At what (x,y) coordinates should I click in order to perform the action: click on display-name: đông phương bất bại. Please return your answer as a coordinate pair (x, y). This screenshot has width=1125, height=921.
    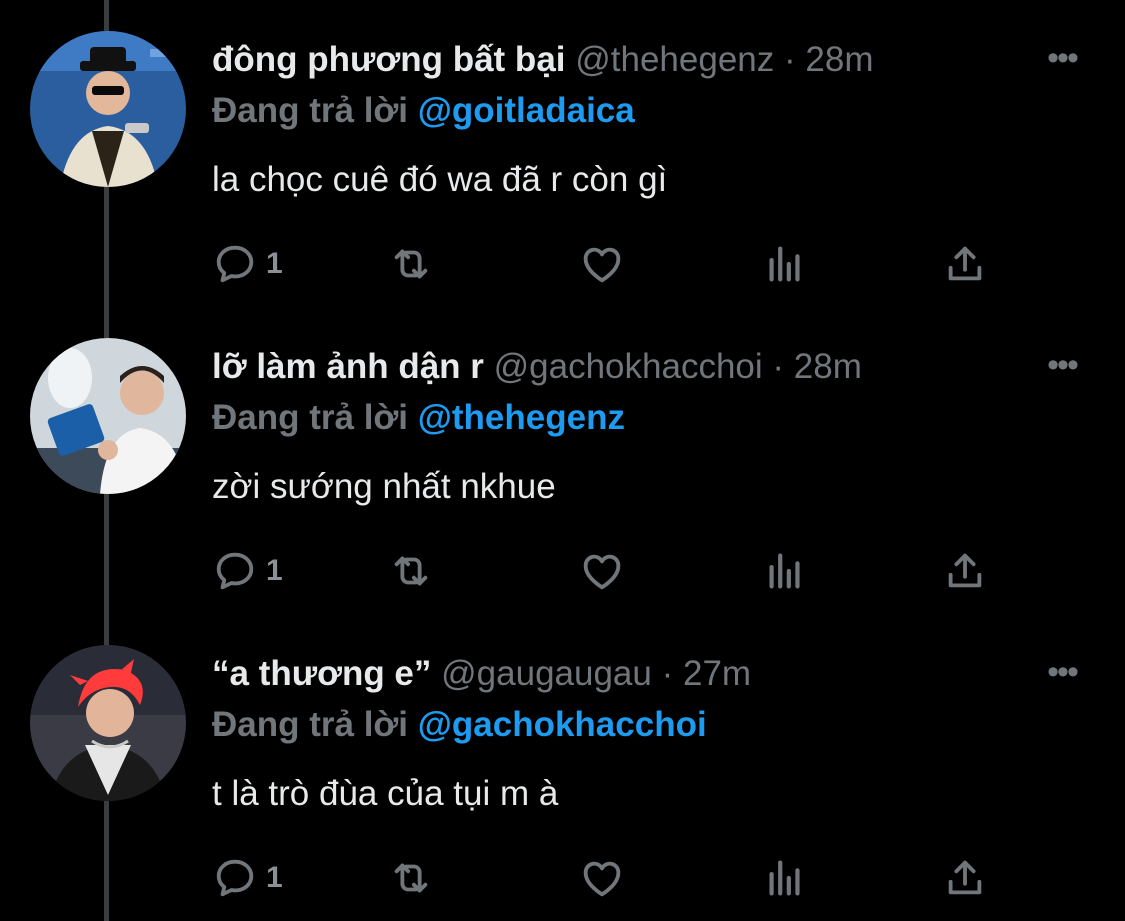
    Looking at the image, I should click on (389, 59).